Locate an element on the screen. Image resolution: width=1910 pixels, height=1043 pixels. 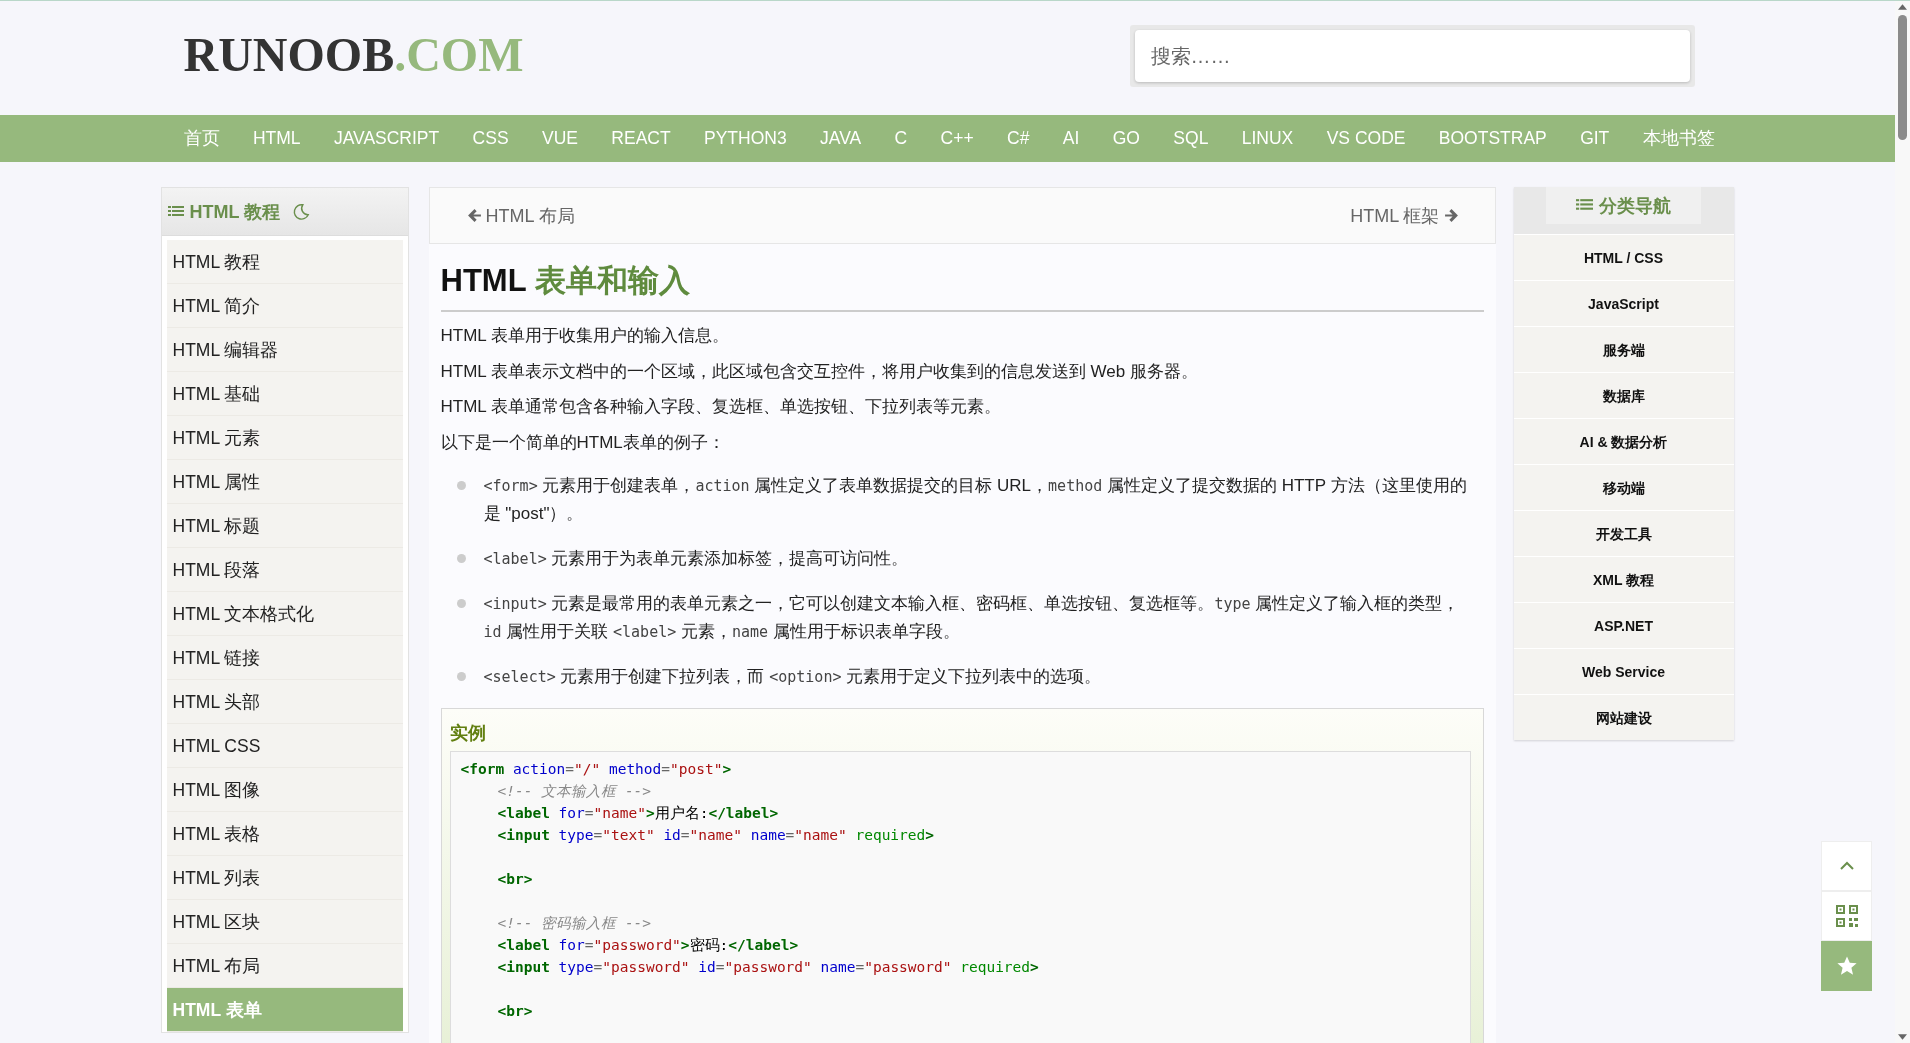
code-line: <!-- 密码输入框 --> is located at coordinates (574, 923).